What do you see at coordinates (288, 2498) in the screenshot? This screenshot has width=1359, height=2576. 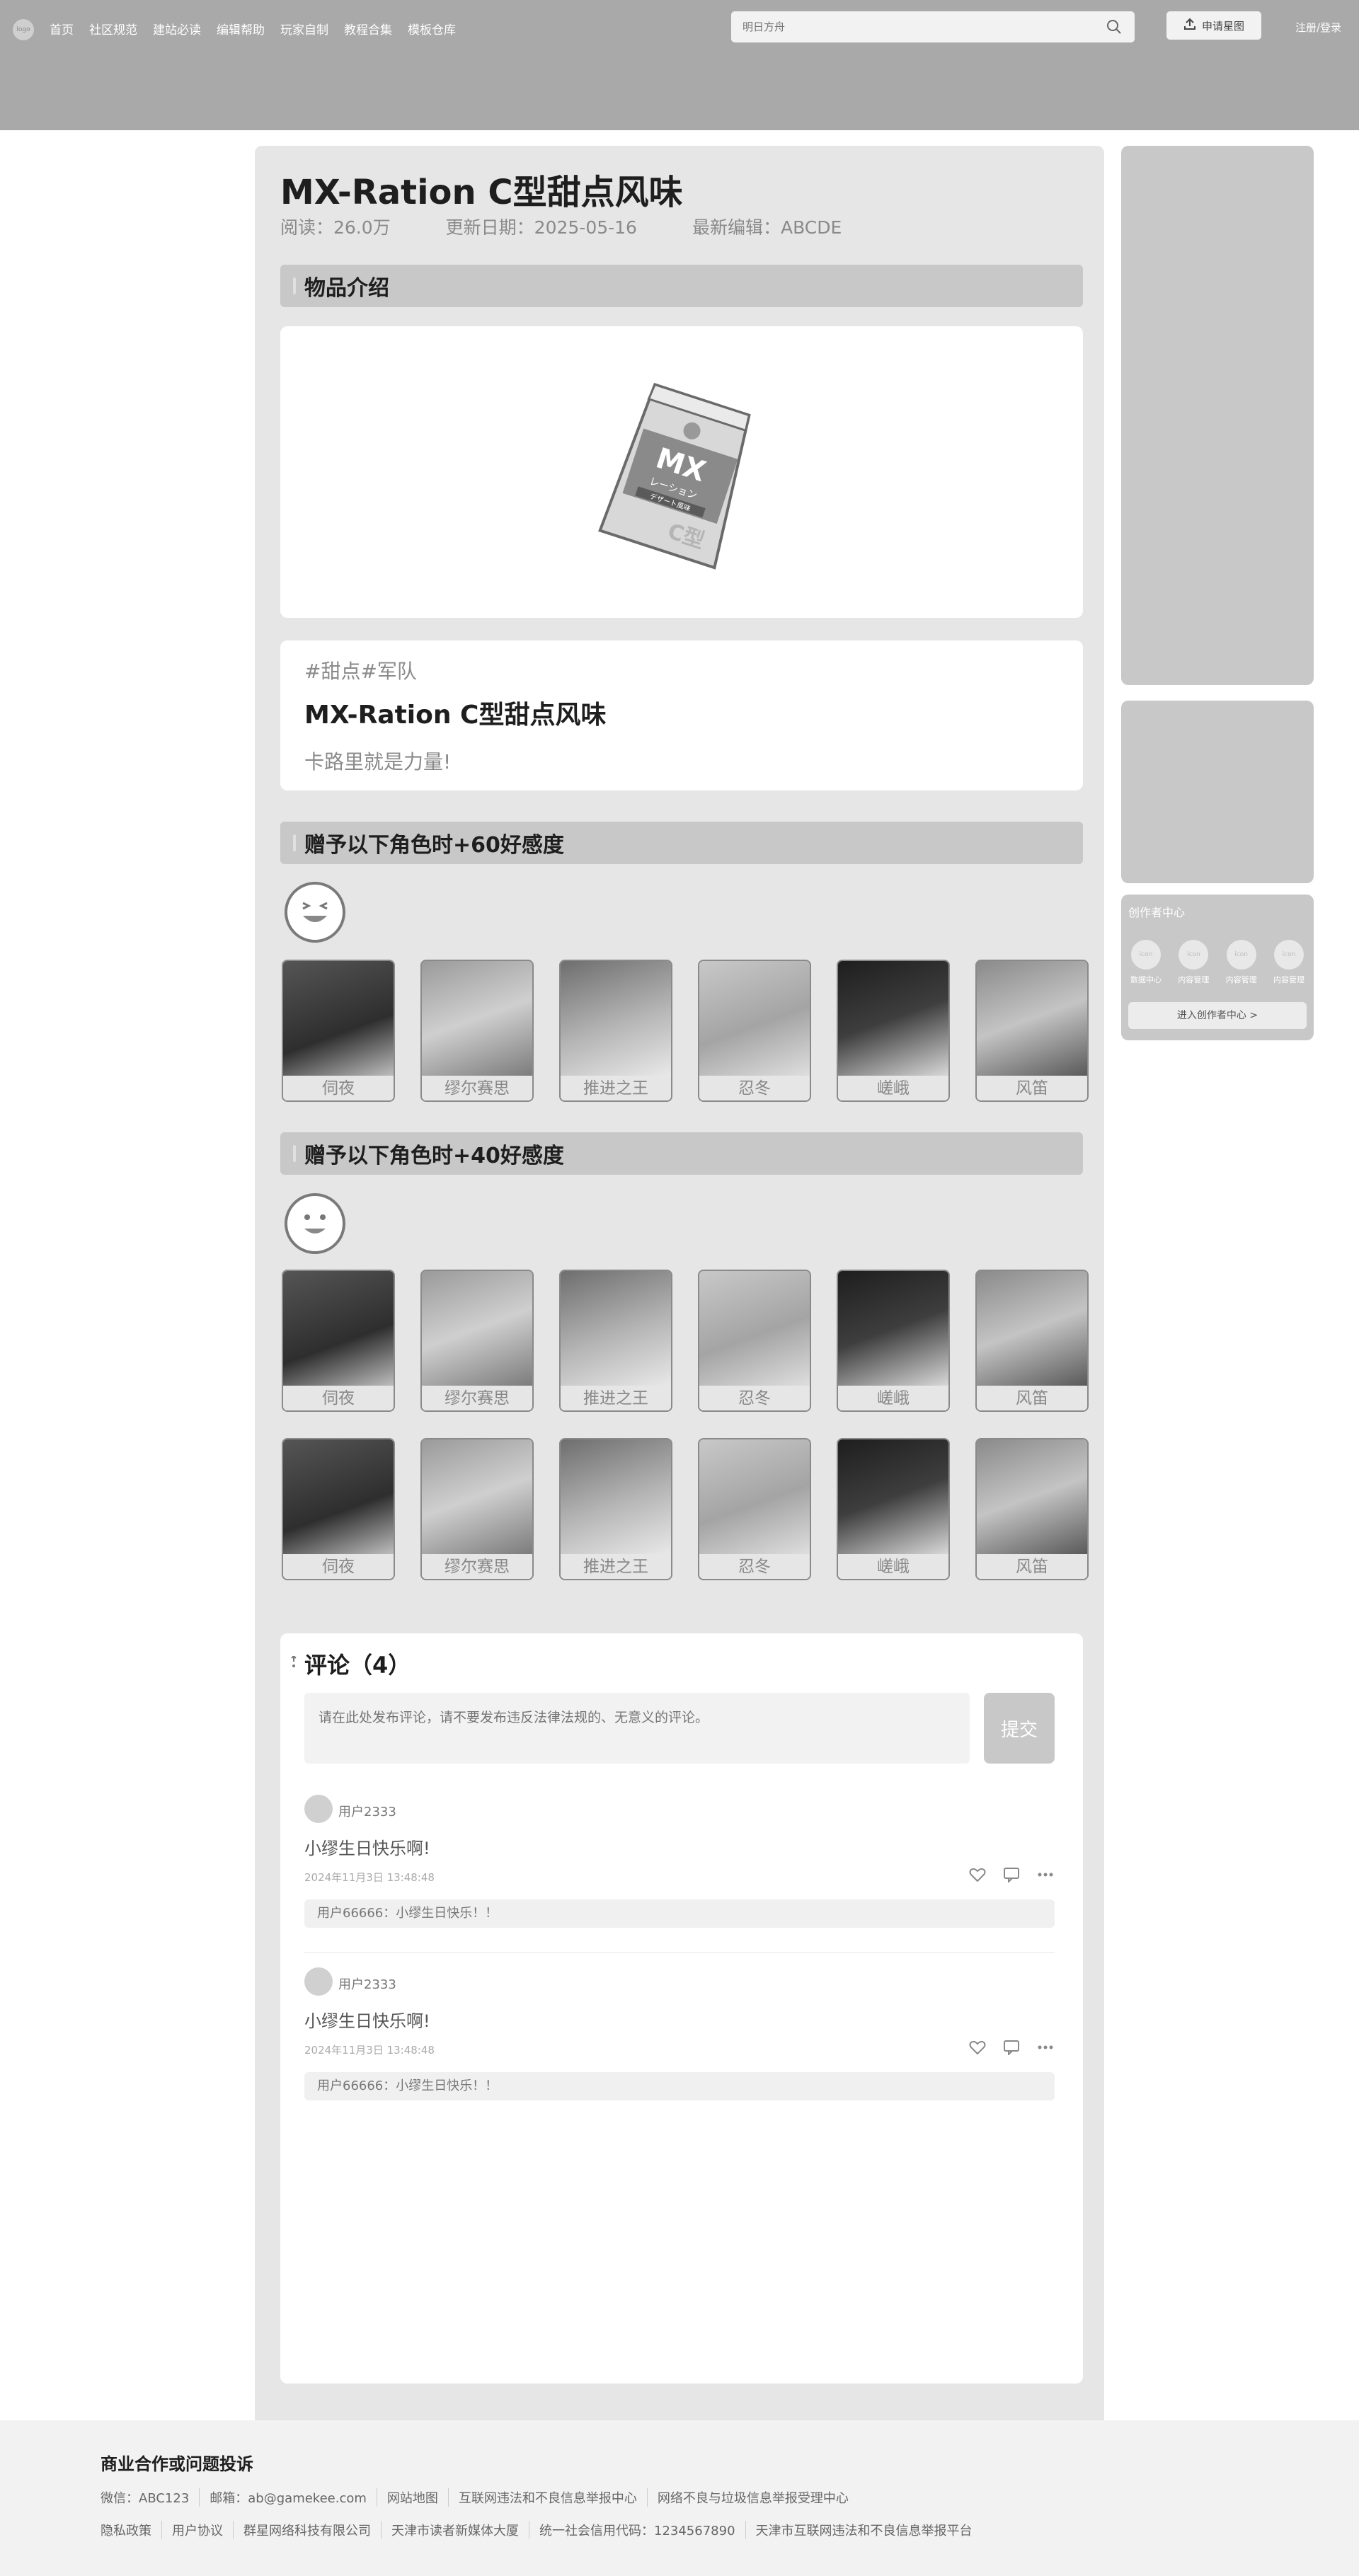 I see `footer-email: 邮箱：ab@gamekee.com` at bounding box center [288, 2498].